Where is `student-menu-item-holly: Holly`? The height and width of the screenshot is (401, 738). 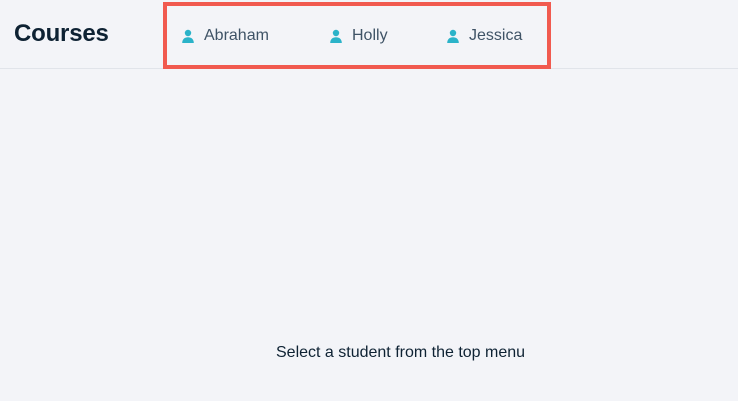 student-menu-item-holly: Holly is located at coordinates (358, 35).